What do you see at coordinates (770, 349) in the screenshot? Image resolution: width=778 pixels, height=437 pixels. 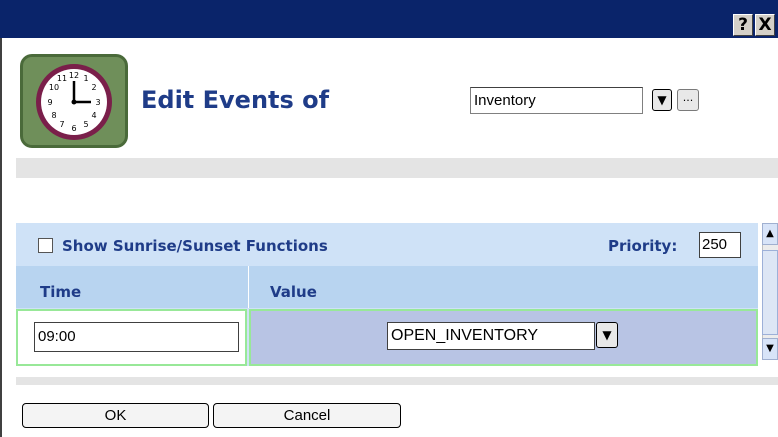 I see `scroll-down-icon: ▼` at bounding box center [770, 349].